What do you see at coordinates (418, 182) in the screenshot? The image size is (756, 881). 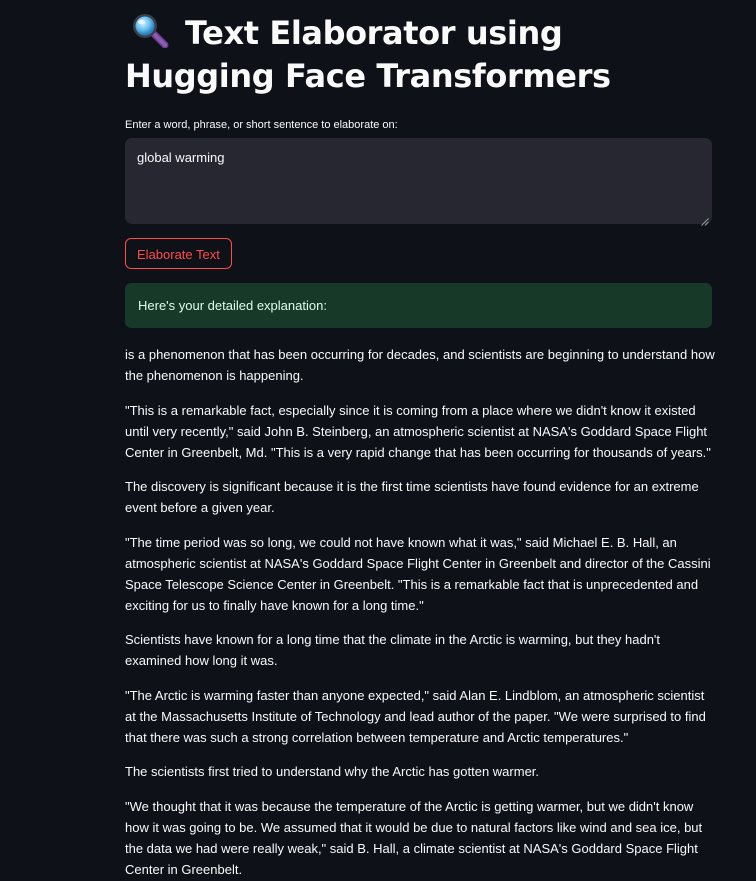 I see `text-input-area: global warming` at bounding box center [418, 182].